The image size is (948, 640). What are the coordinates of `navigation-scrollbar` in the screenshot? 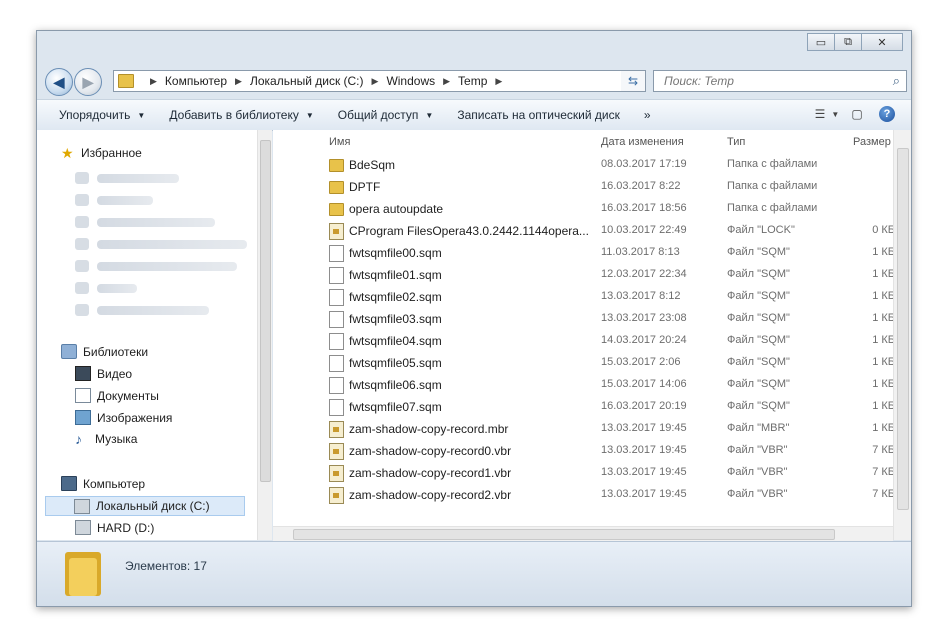 It's located at (264, 335).